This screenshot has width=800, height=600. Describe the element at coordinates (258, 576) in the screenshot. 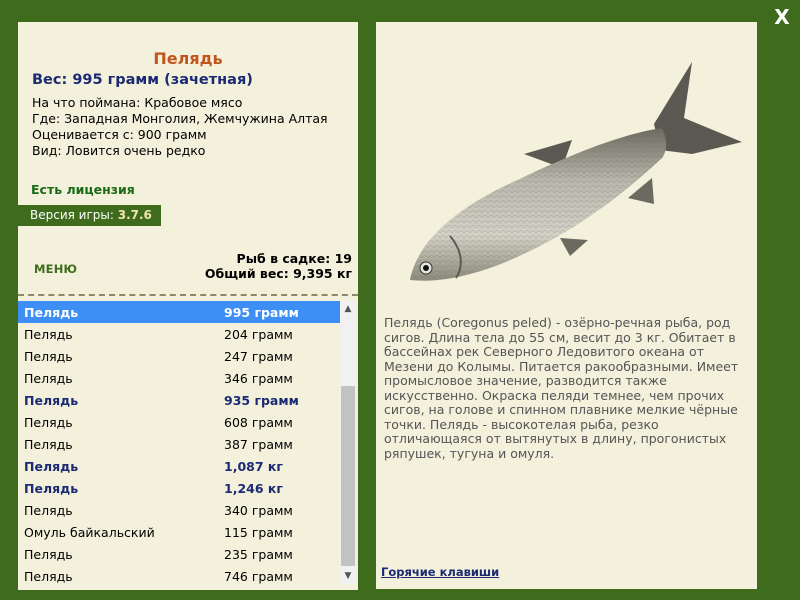

I see `list-item-weight: 746 грамм` at that location.